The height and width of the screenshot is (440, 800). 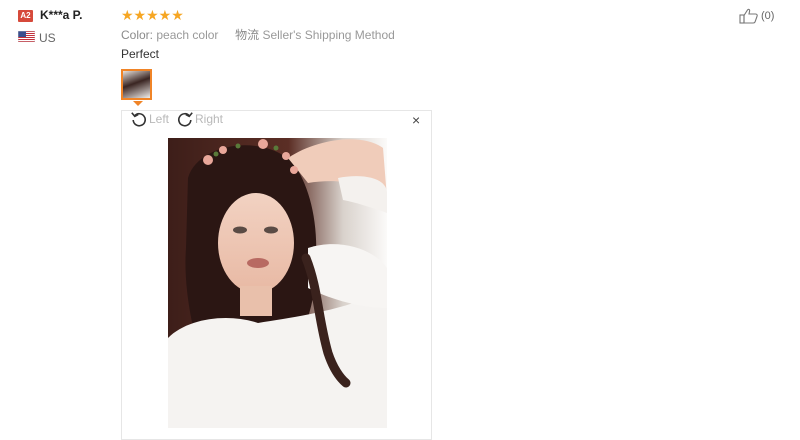 I want to click on close-viewer-button: ×, so click(x=416, y=120).